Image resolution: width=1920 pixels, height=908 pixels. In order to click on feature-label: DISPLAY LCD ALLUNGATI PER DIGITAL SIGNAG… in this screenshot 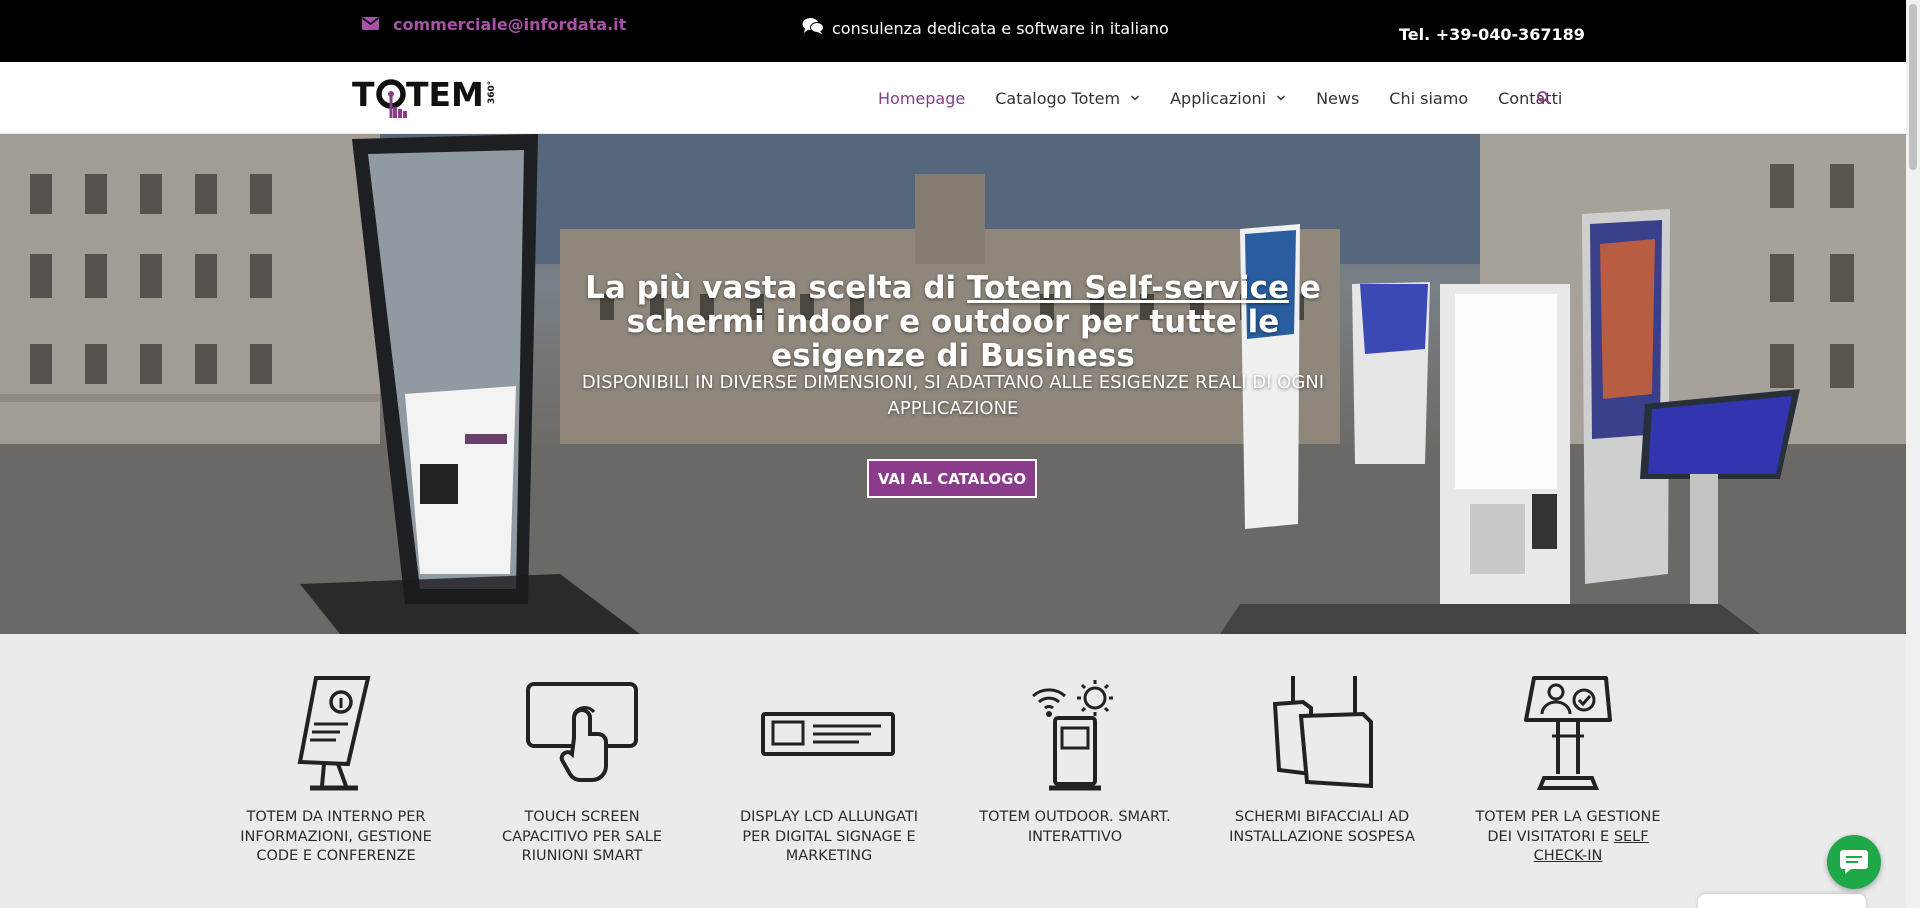, I will do `click(828, 836)`.